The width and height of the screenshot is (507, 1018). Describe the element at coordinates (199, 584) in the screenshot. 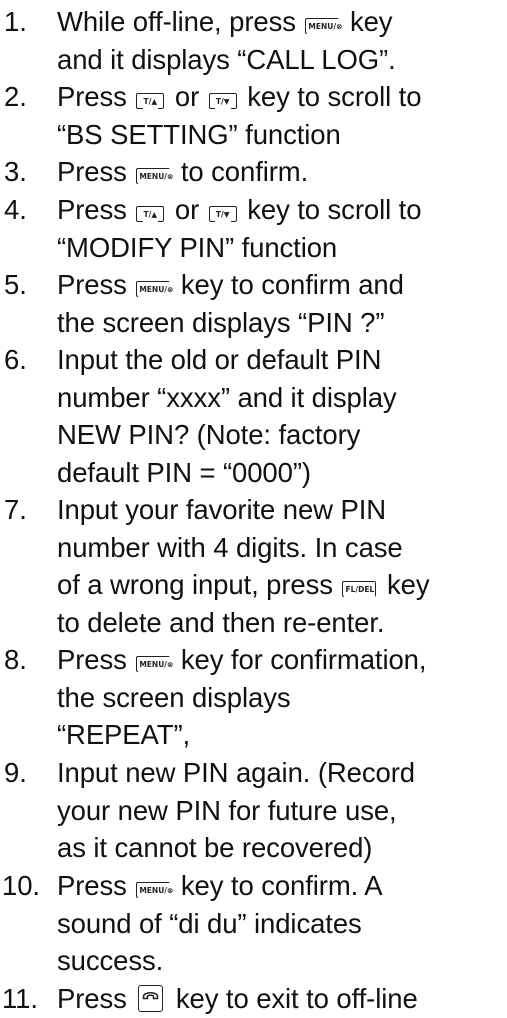

I see `step-text: of a wrong input, press` at that location.